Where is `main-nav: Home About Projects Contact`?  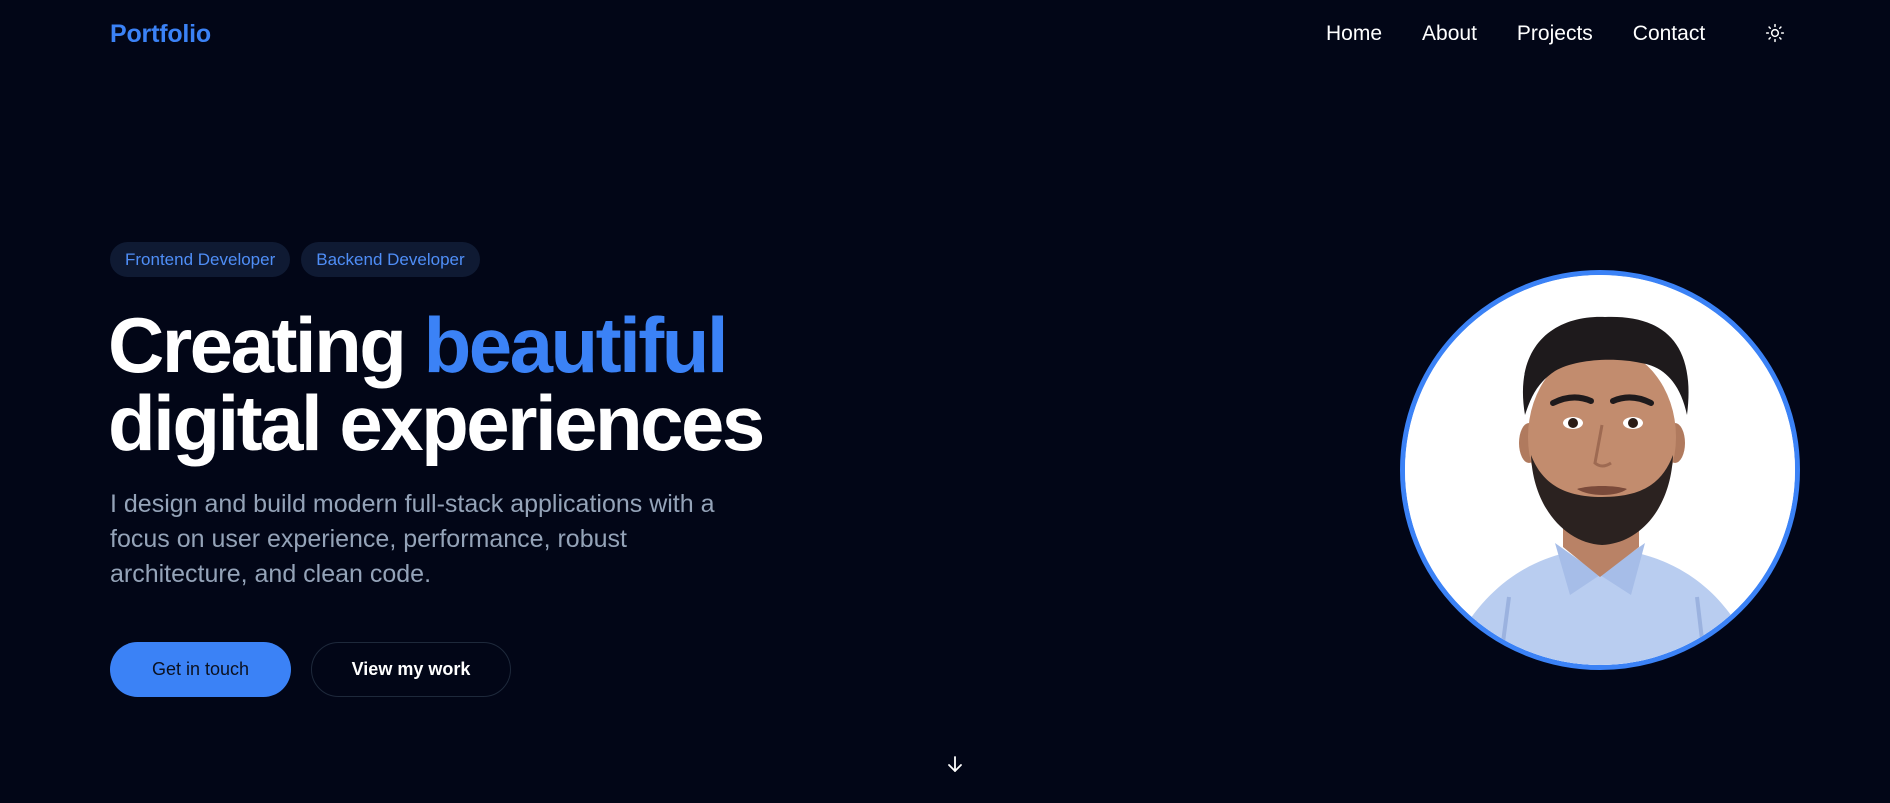
main-nav: Home About Projects Contact is located at coordinates (1515, 34).